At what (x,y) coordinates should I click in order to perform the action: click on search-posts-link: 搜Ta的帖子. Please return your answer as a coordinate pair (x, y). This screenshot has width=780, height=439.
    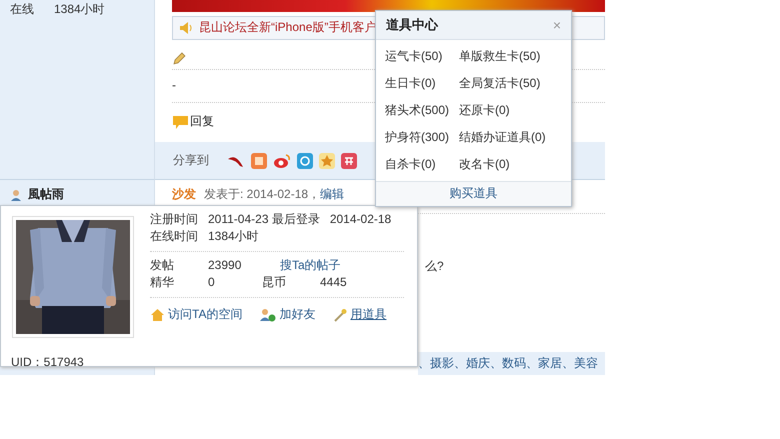
    Looking at the image, I should click on (310, 265).